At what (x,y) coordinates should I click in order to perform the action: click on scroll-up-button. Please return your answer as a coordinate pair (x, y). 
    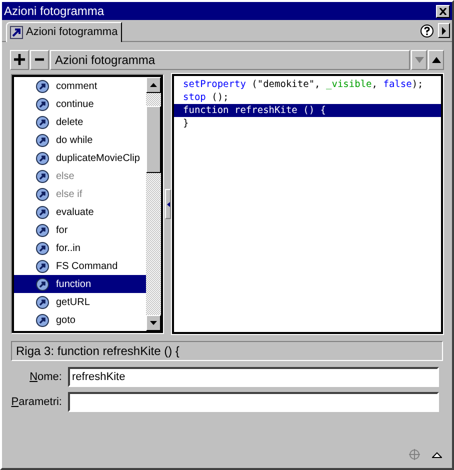
    Looking at the image, I should click on (153, 85).